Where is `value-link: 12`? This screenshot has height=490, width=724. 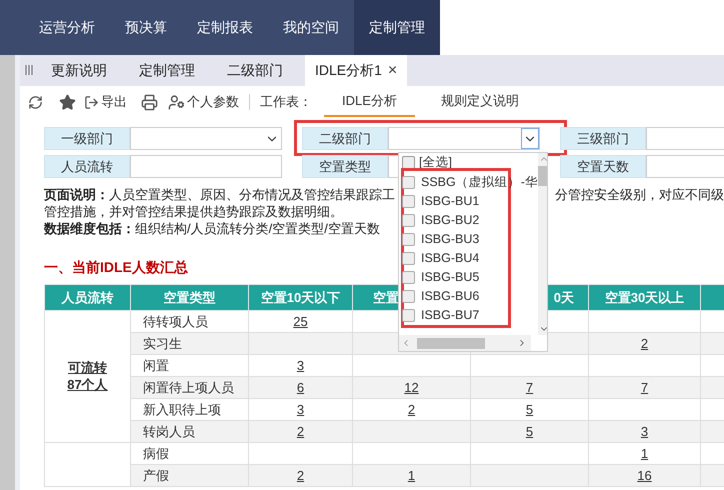
value-link: 12 is located at coordinates (411, 387).